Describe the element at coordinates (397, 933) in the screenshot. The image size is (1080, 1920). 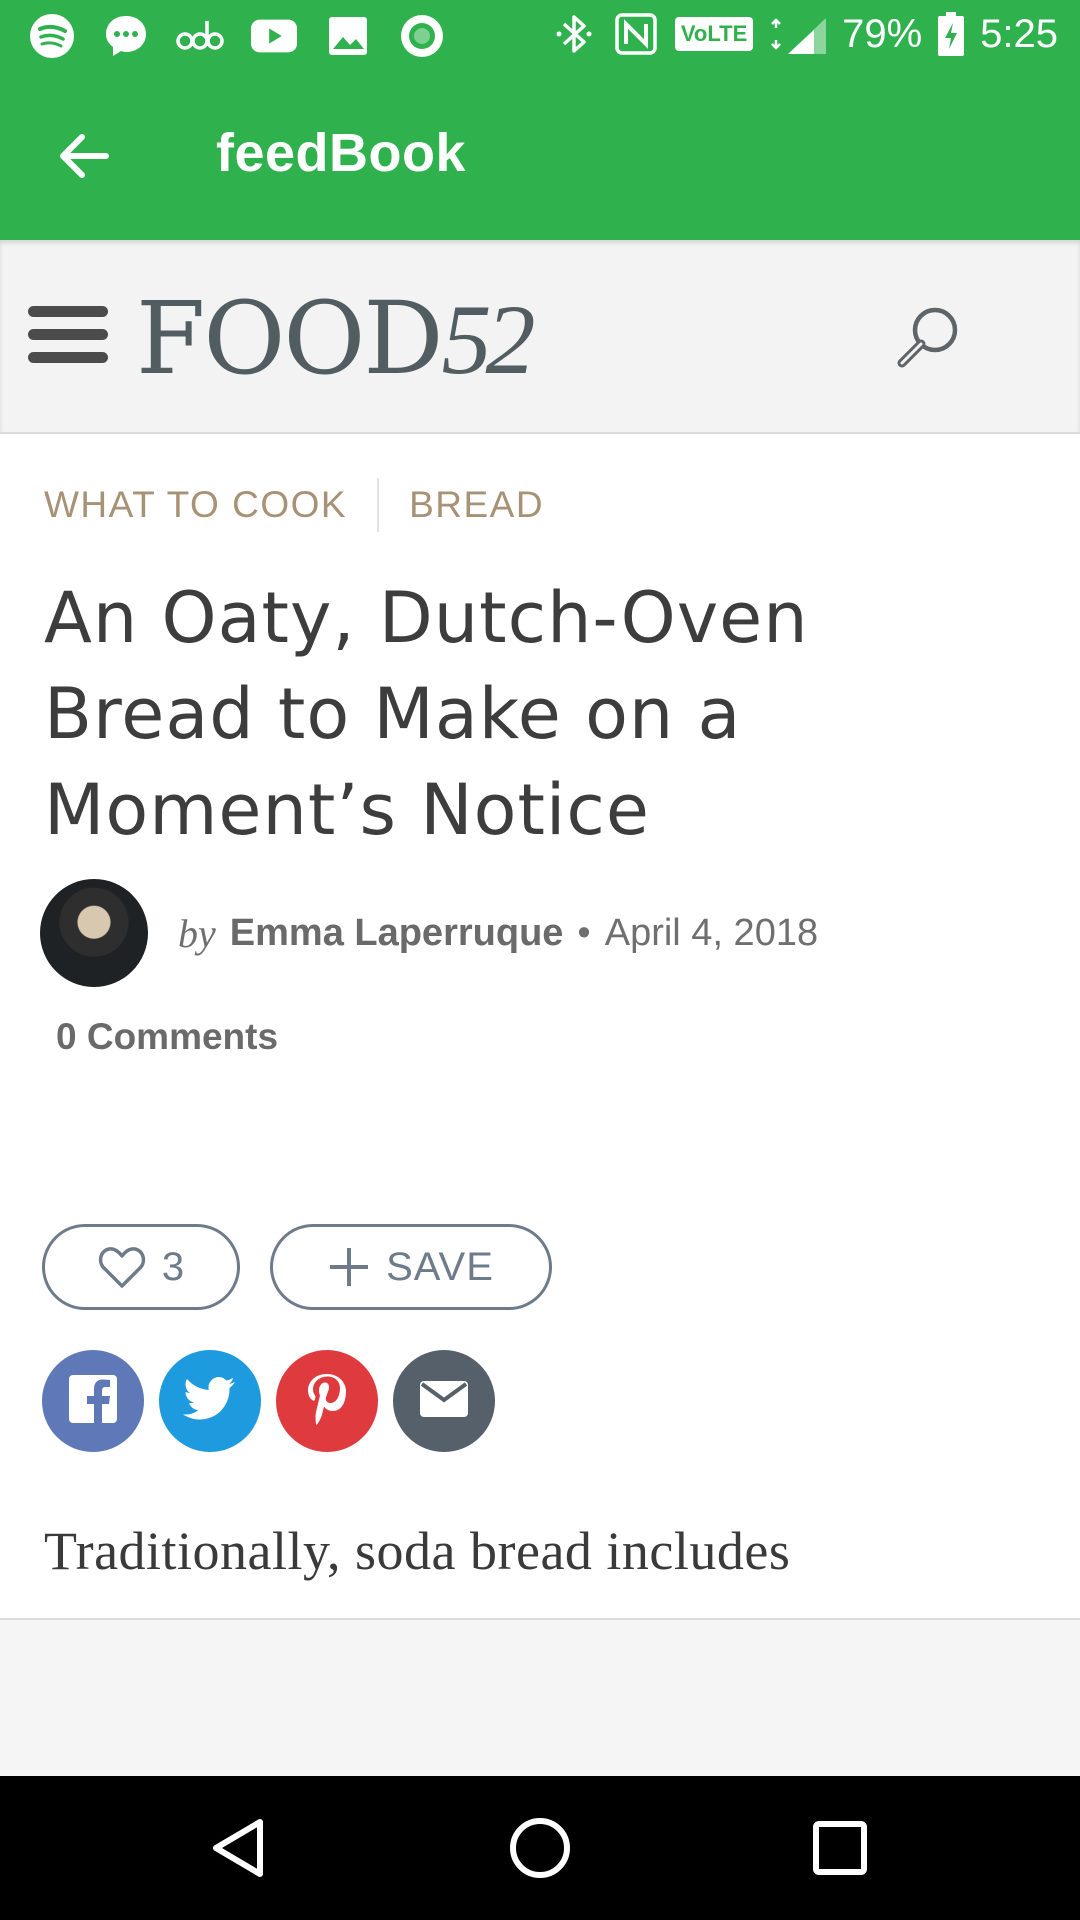
I see `author-name: Emma Laperruque` at that location.